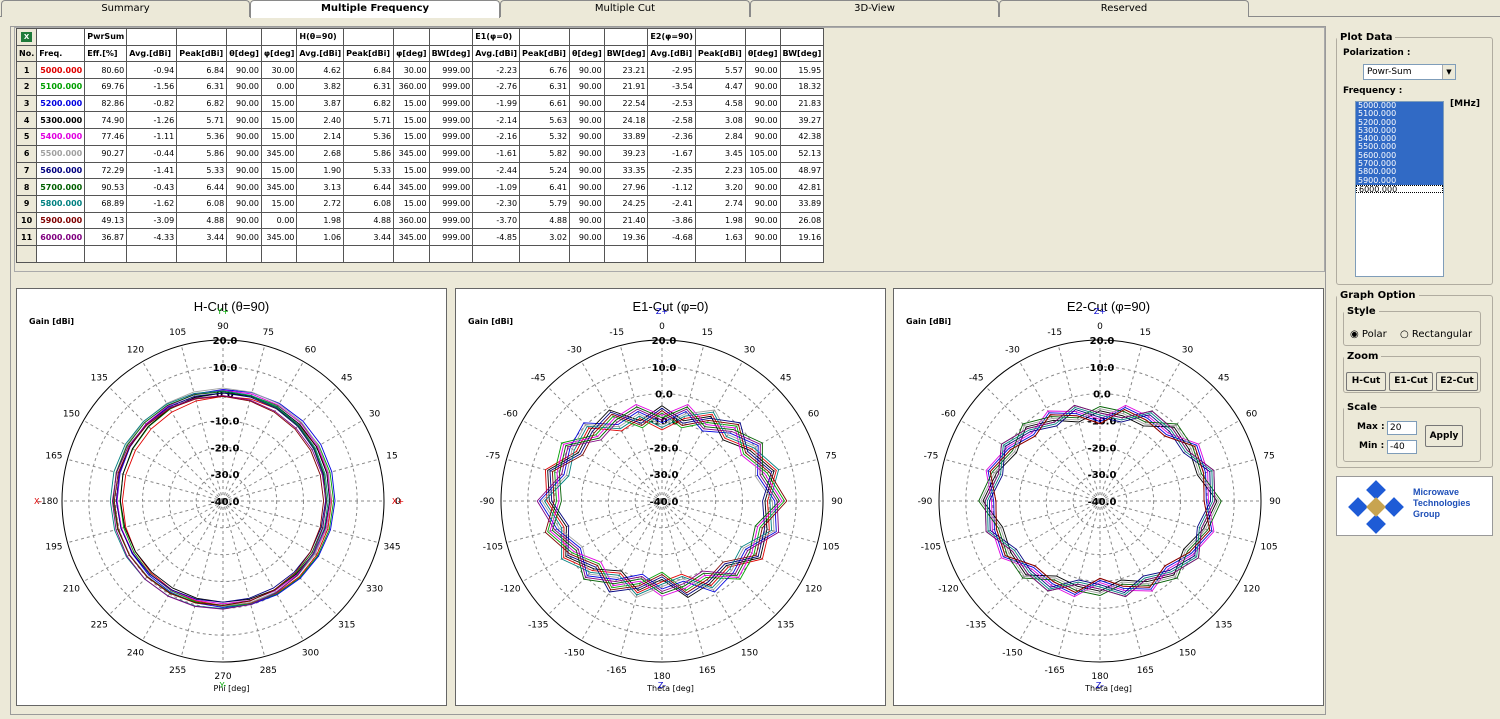 Image resolution: width=1500 pixels, height=719 pixels. Describe the element at coordinates (720, 120) in the screenshot. I see `table-cell: 3.08` at that location.